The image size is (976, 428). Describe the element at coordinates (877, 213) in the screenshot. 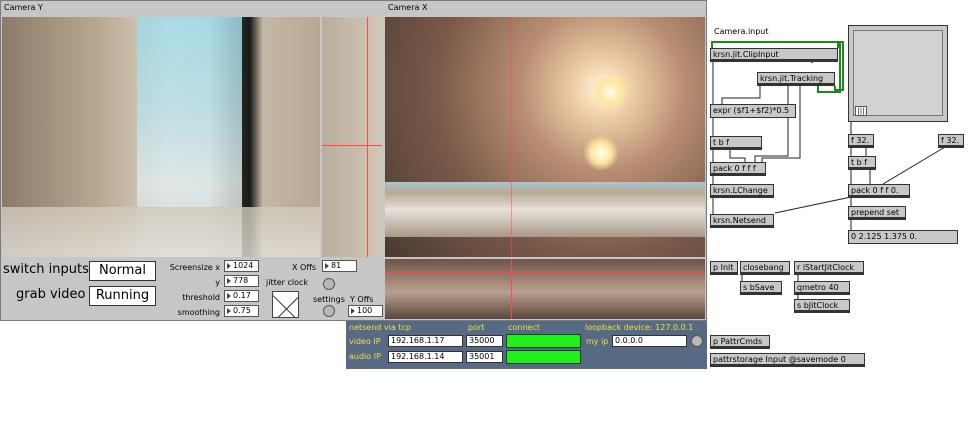

I see `prepend-object: prepend set` at that location.